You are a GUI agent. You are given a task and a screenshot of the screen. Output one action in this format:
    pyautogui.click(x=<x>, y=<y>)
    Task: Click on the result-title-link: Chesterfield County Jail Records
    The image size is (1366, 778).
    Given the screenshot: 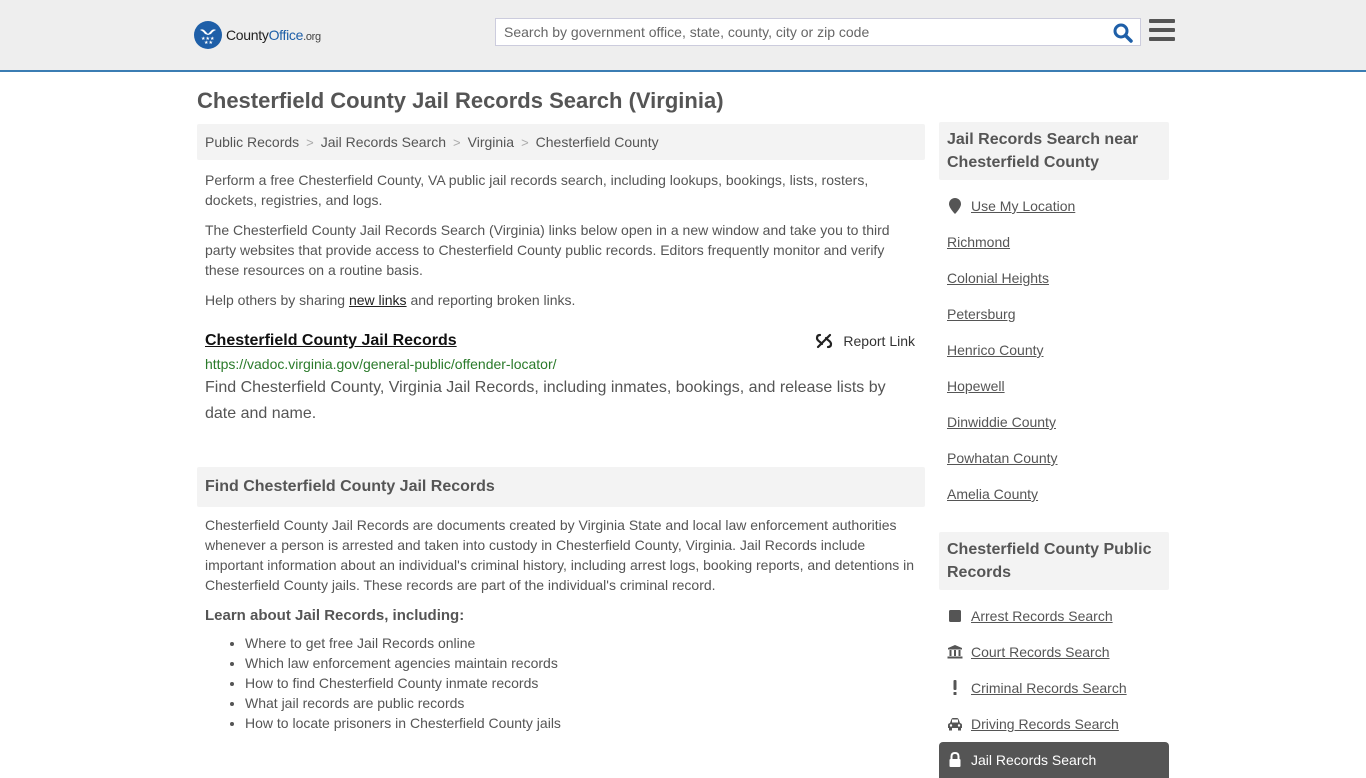 What is the action you would take?
    pyautogui.click(x=331, y=340)
    